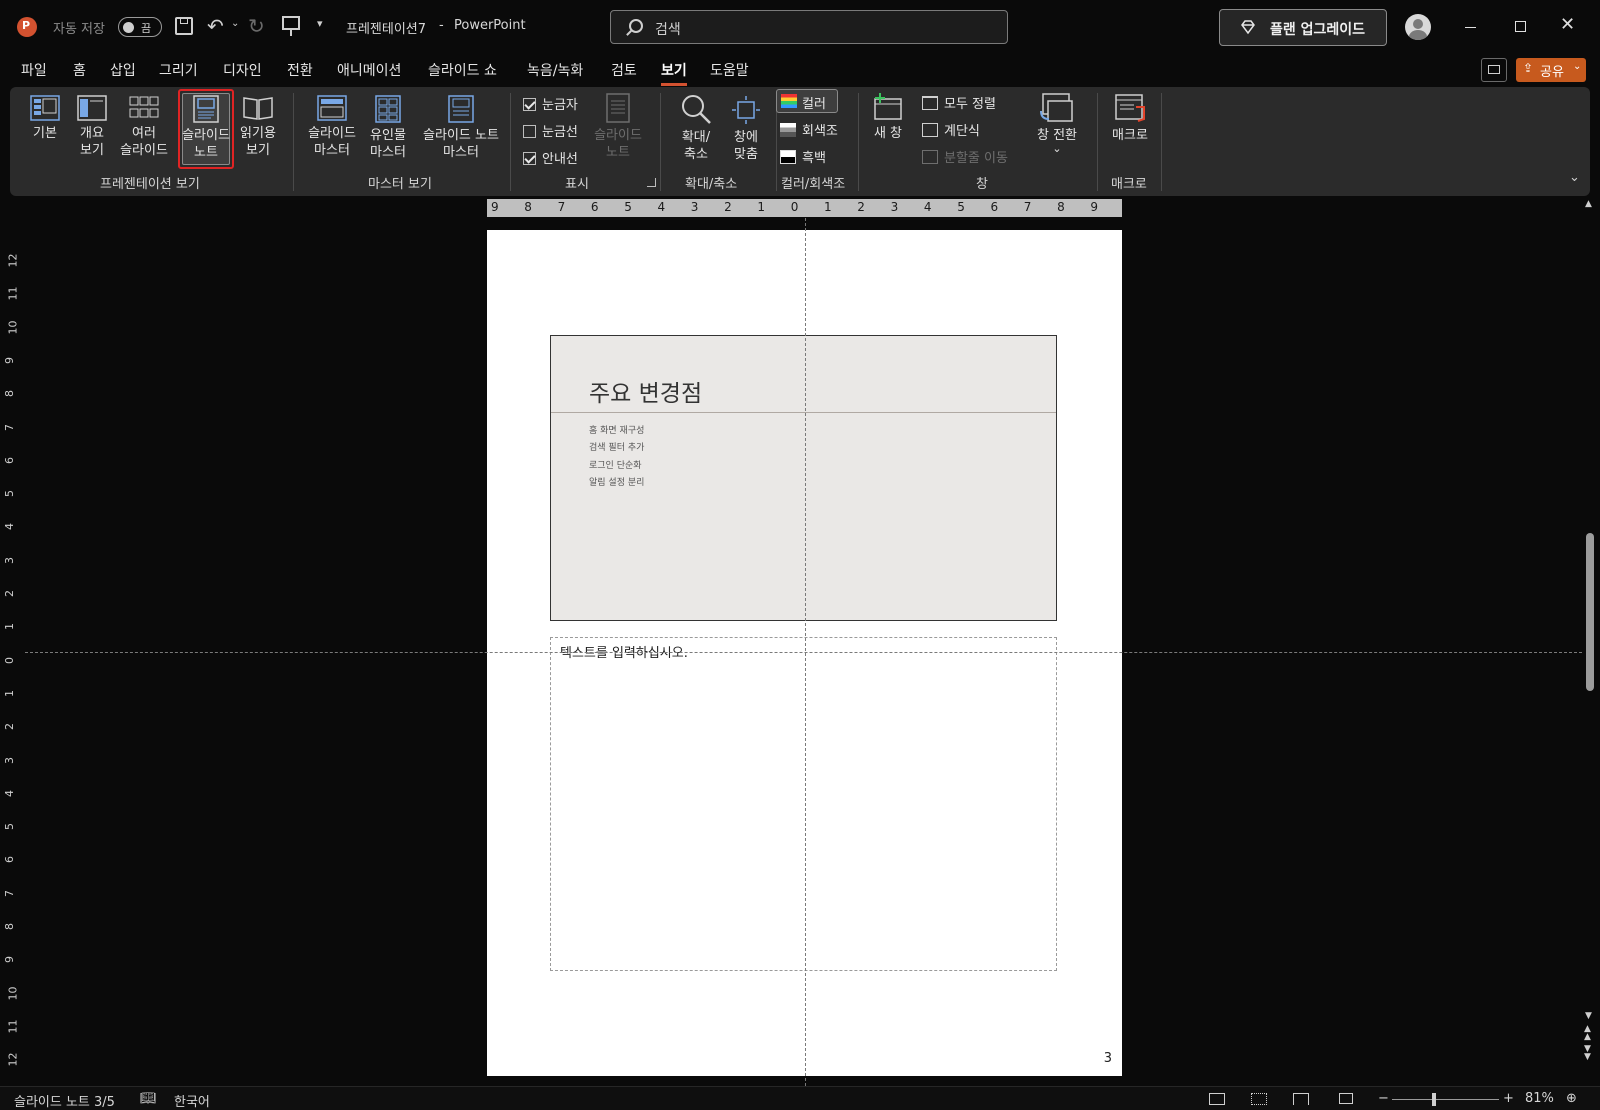  Describe the element at coordinates (242, 70) in the screenshot. I see `tab-design: 디자인` at that location.